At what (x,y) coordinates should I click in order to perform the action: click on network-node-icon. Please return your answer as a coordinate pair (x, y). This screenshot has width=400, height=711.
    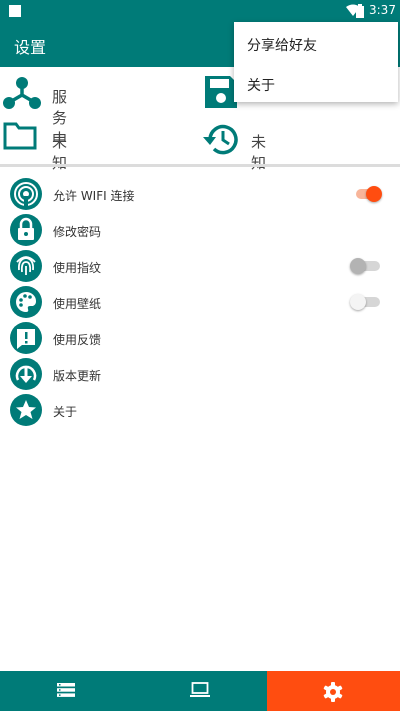
    Looking at the image, I should click on (22, 93).